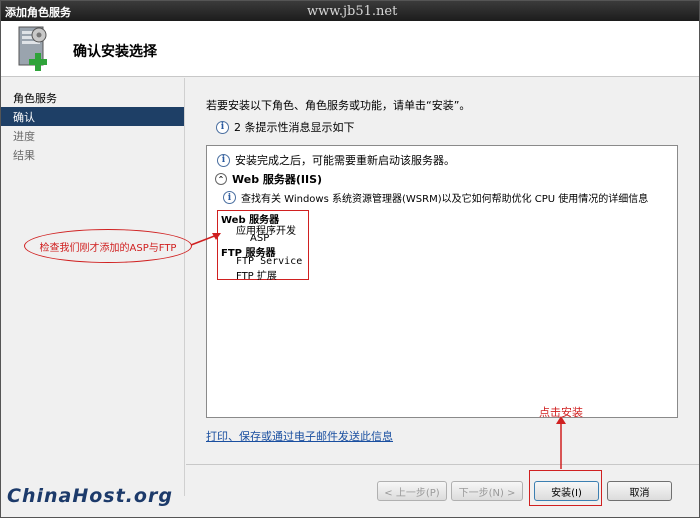  What do you see at coordinates (32, 48) in the screenshot?
I see `server-add-icon` at bounding box center [32, 48].